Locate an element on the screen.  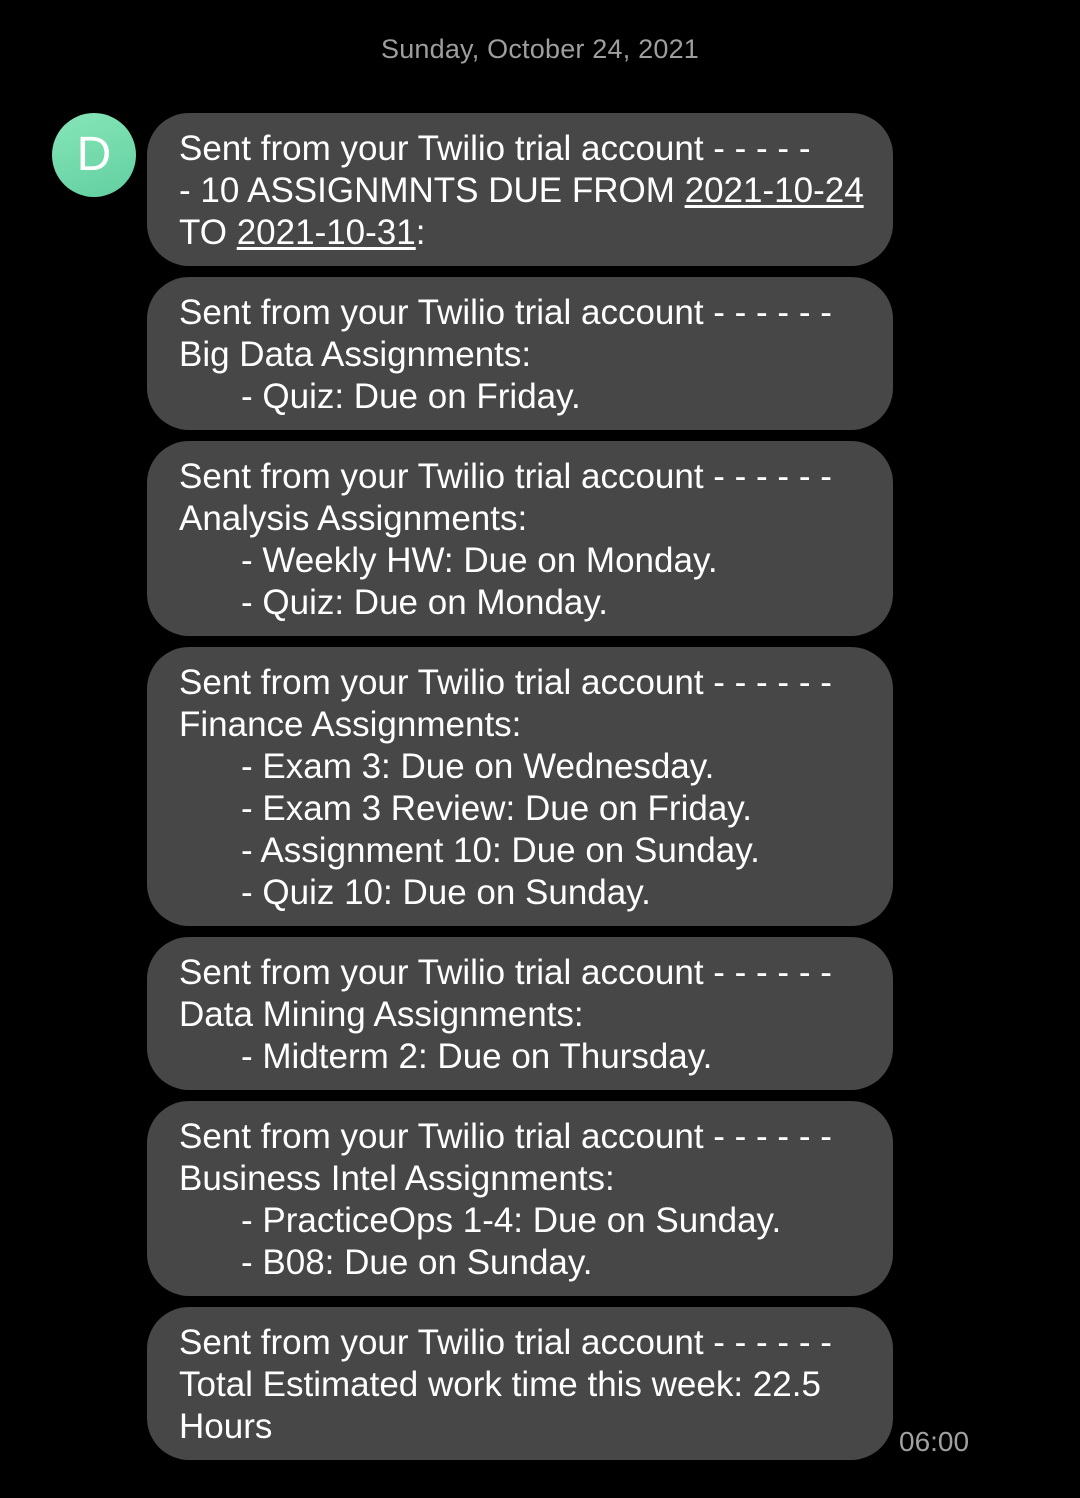
date-link-from: 2021-10-24 is located at coordinates (774, 190).